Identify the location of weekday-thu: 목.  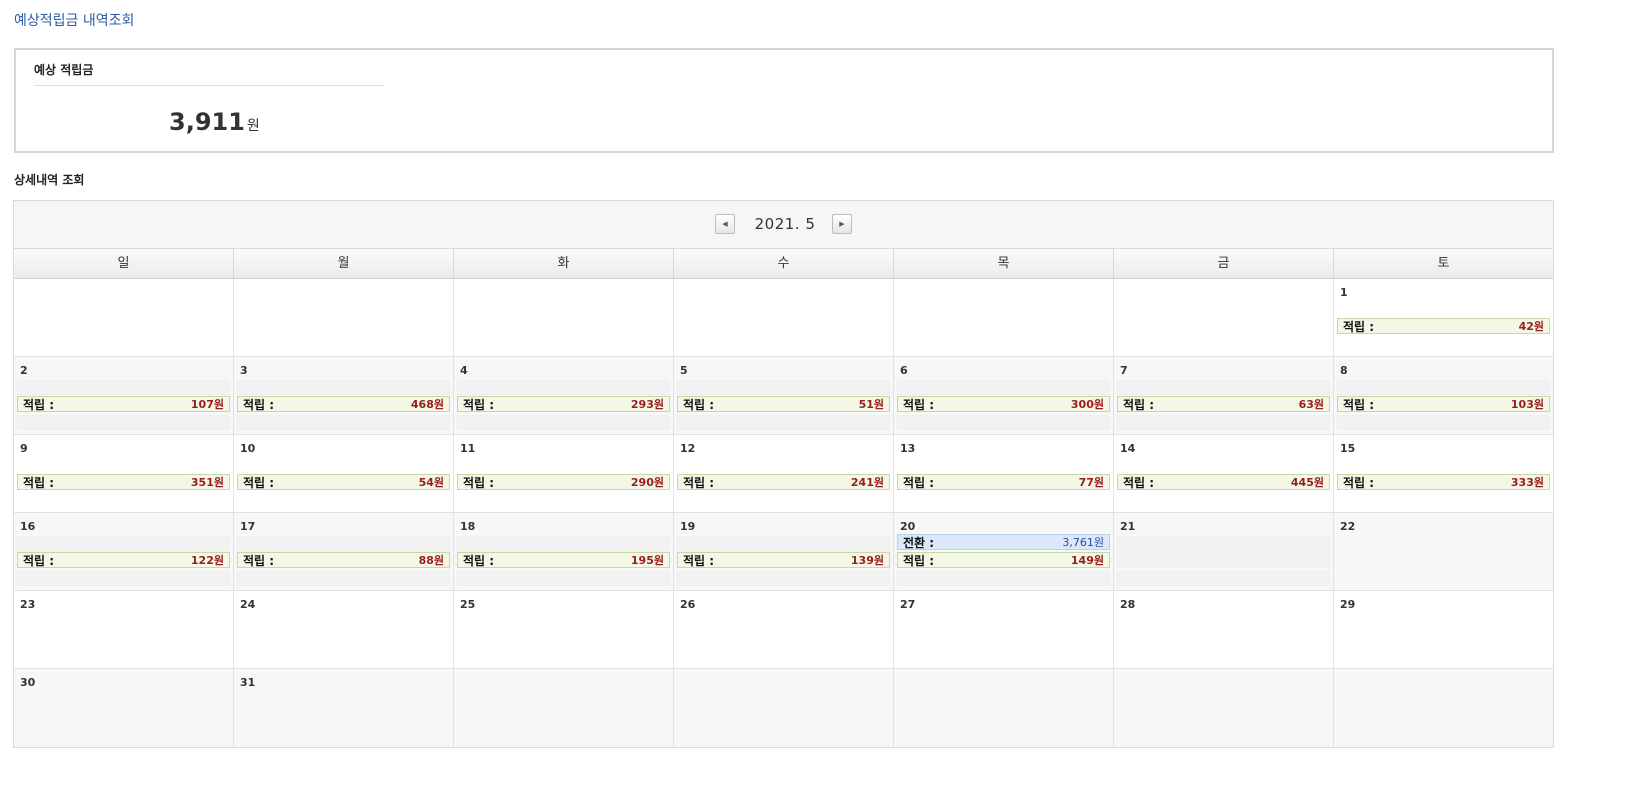
(1004, 263).